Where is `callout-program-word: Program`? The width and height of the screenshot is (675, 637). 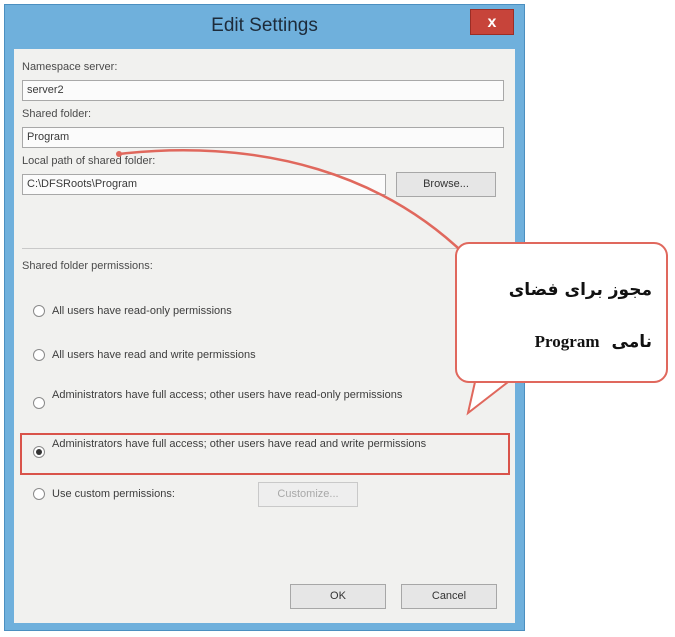
callout-program-word: Program is located at coordinates (567, 341).